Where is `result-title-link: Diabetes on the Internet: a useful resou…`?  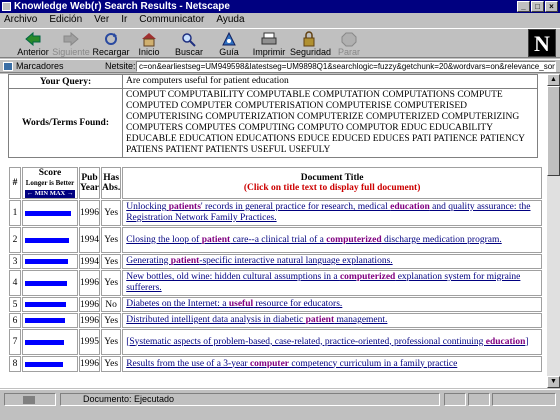
result-title-link: Diabetes on the Internet: a useful resou… is located at coordinates (234, 304).